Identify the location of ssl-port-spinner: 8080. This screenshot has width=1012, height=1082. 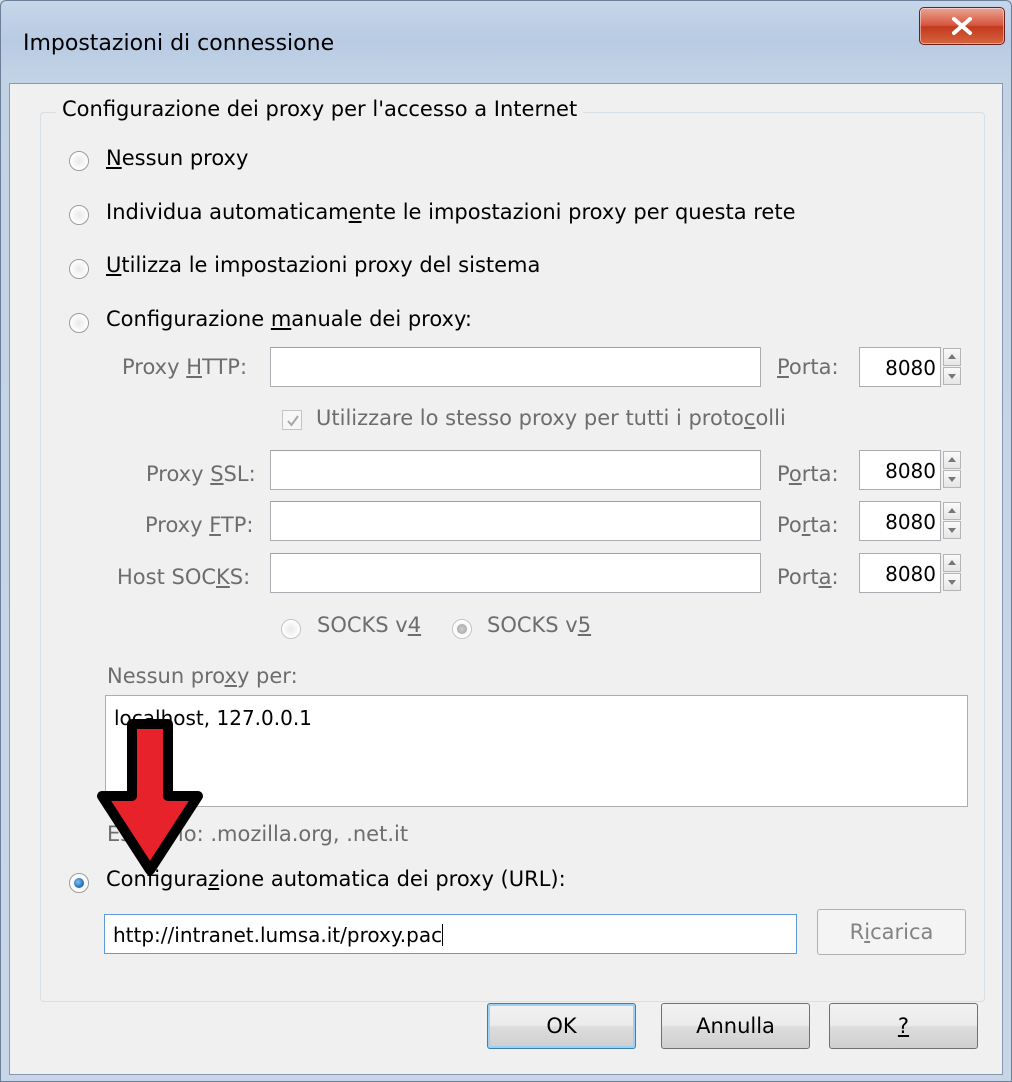
(911, 470).